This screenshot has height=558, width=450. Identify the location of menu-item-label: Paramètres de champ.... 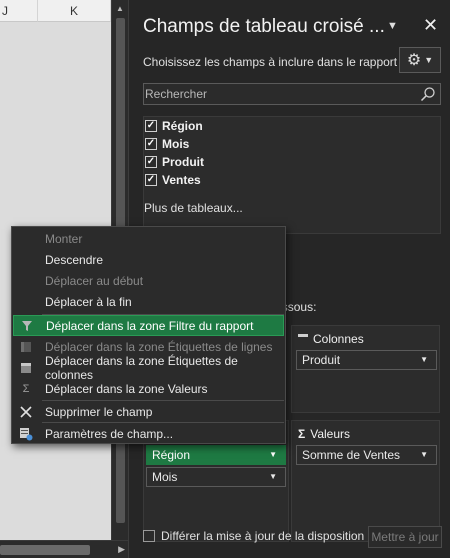
(109, 433).